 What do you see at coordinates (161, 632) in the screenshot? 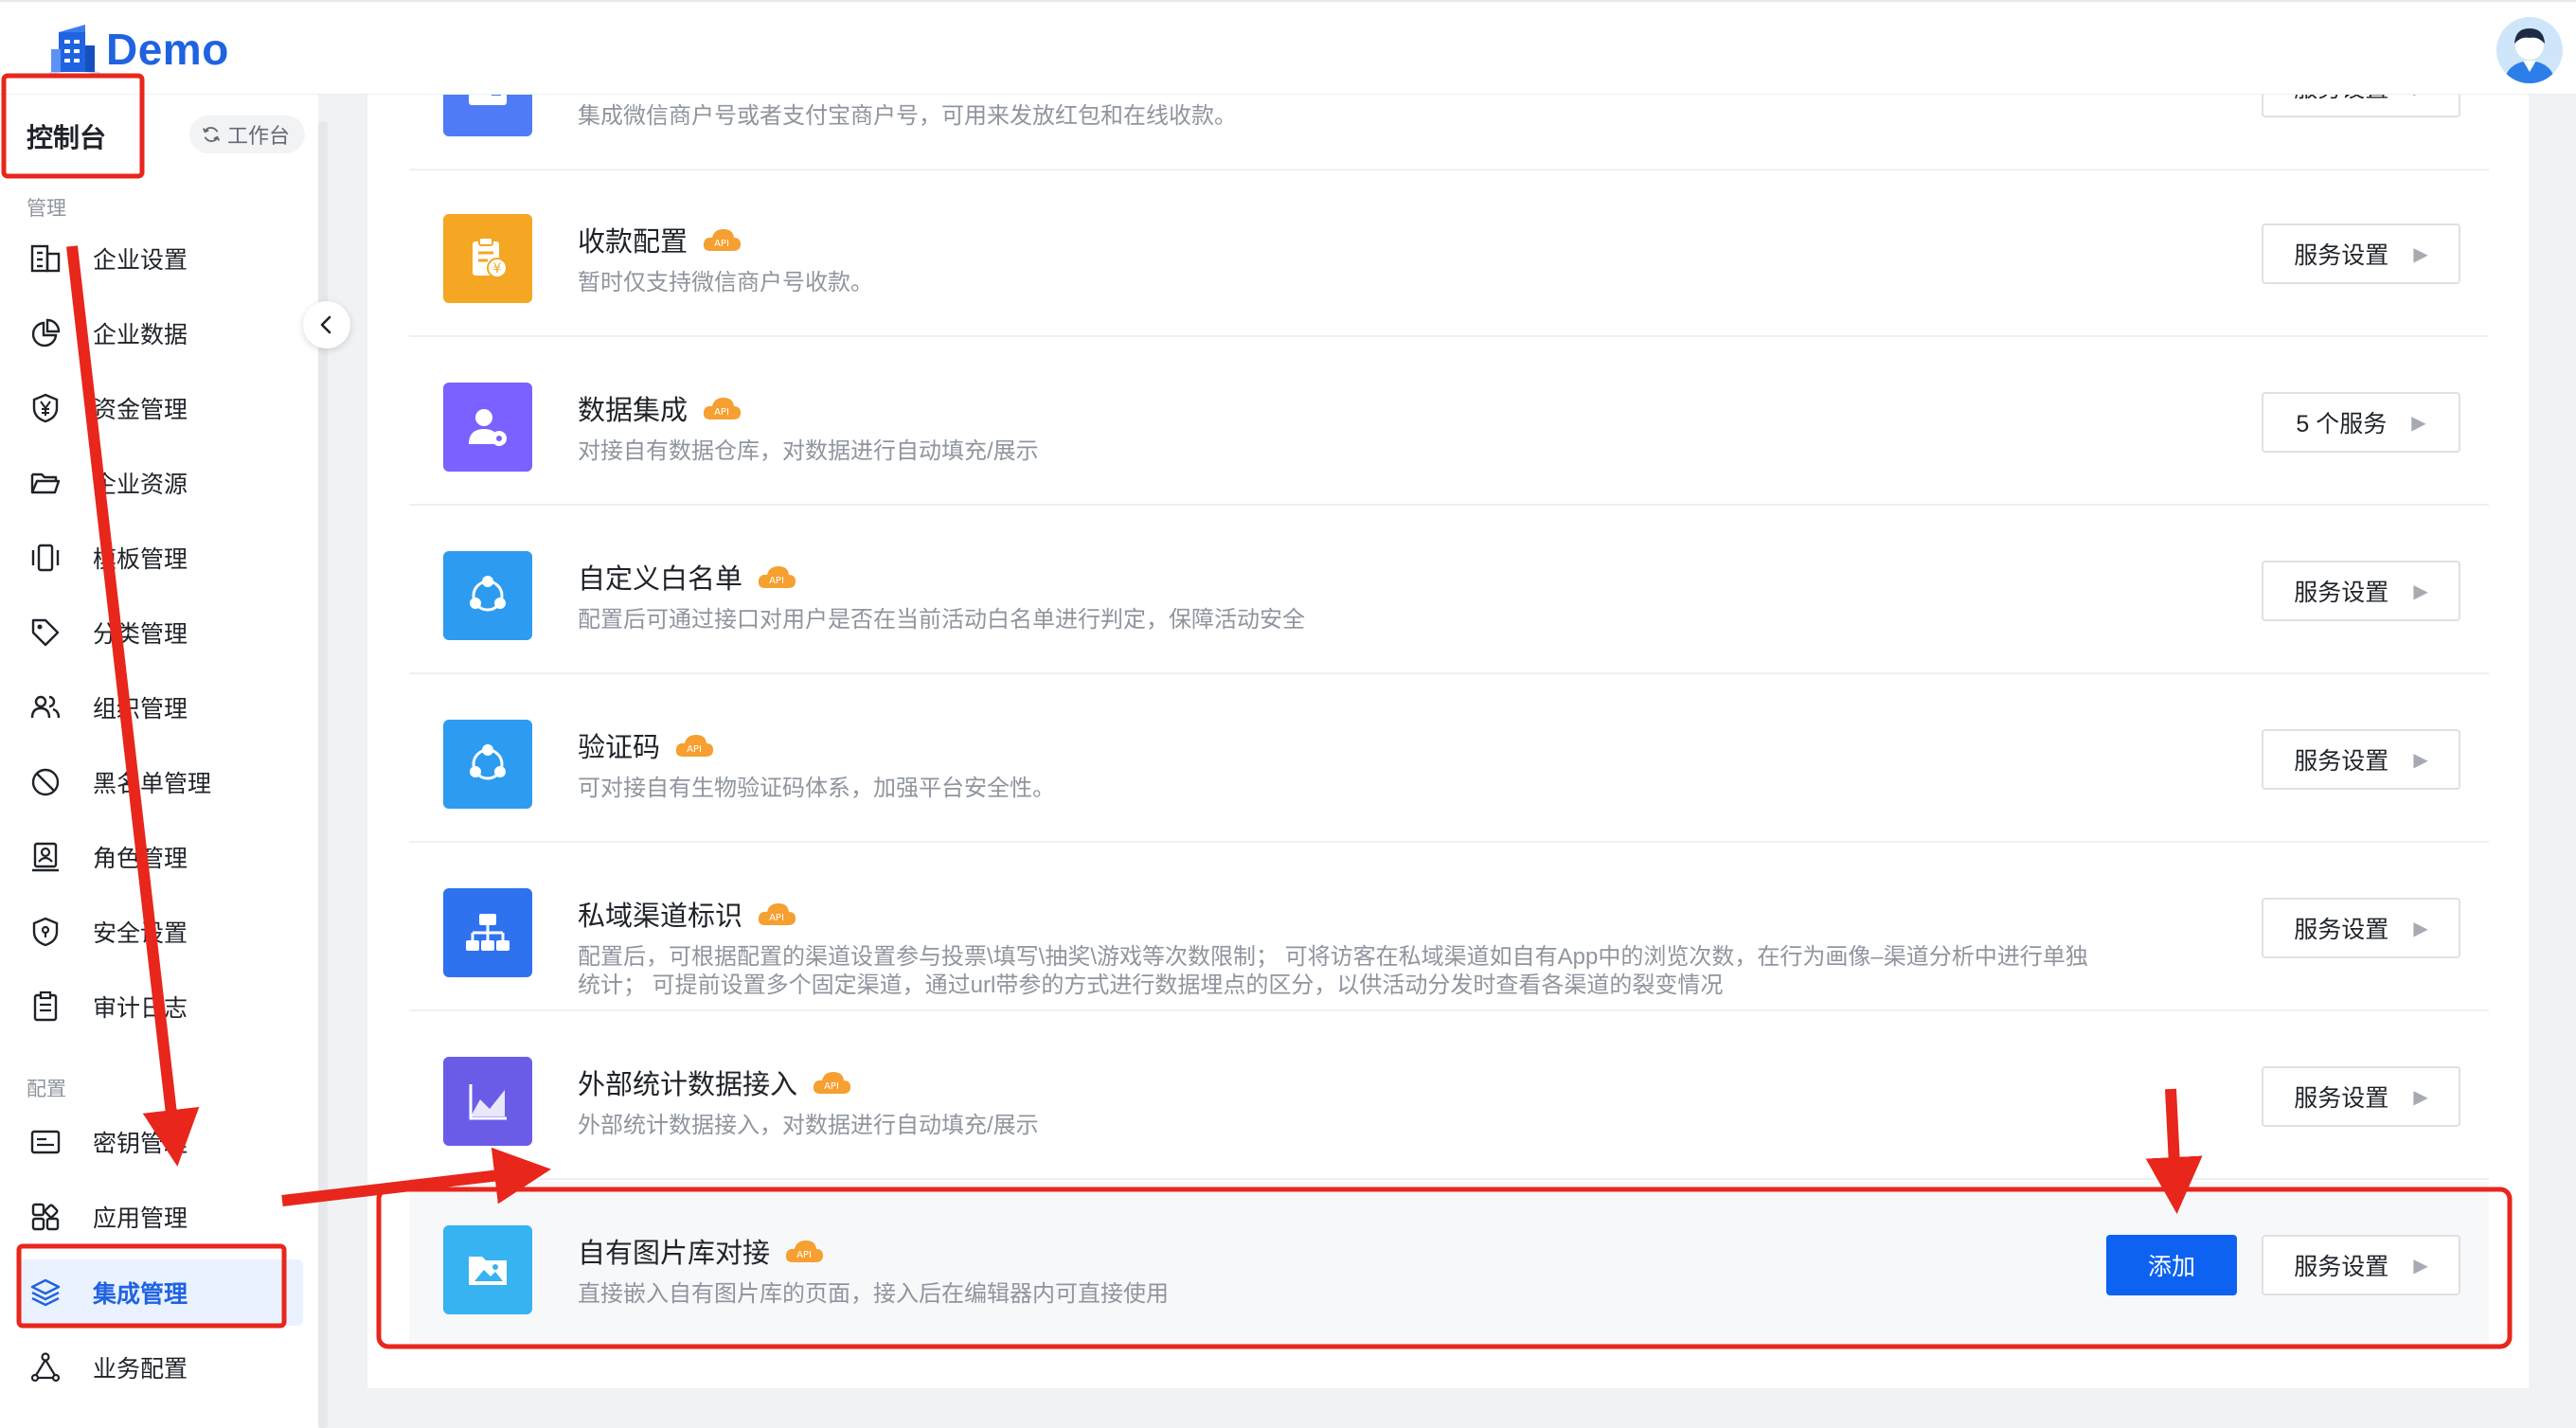
I see `sidebar-item-categories: 分类管理` at bounding box center [161, 632].